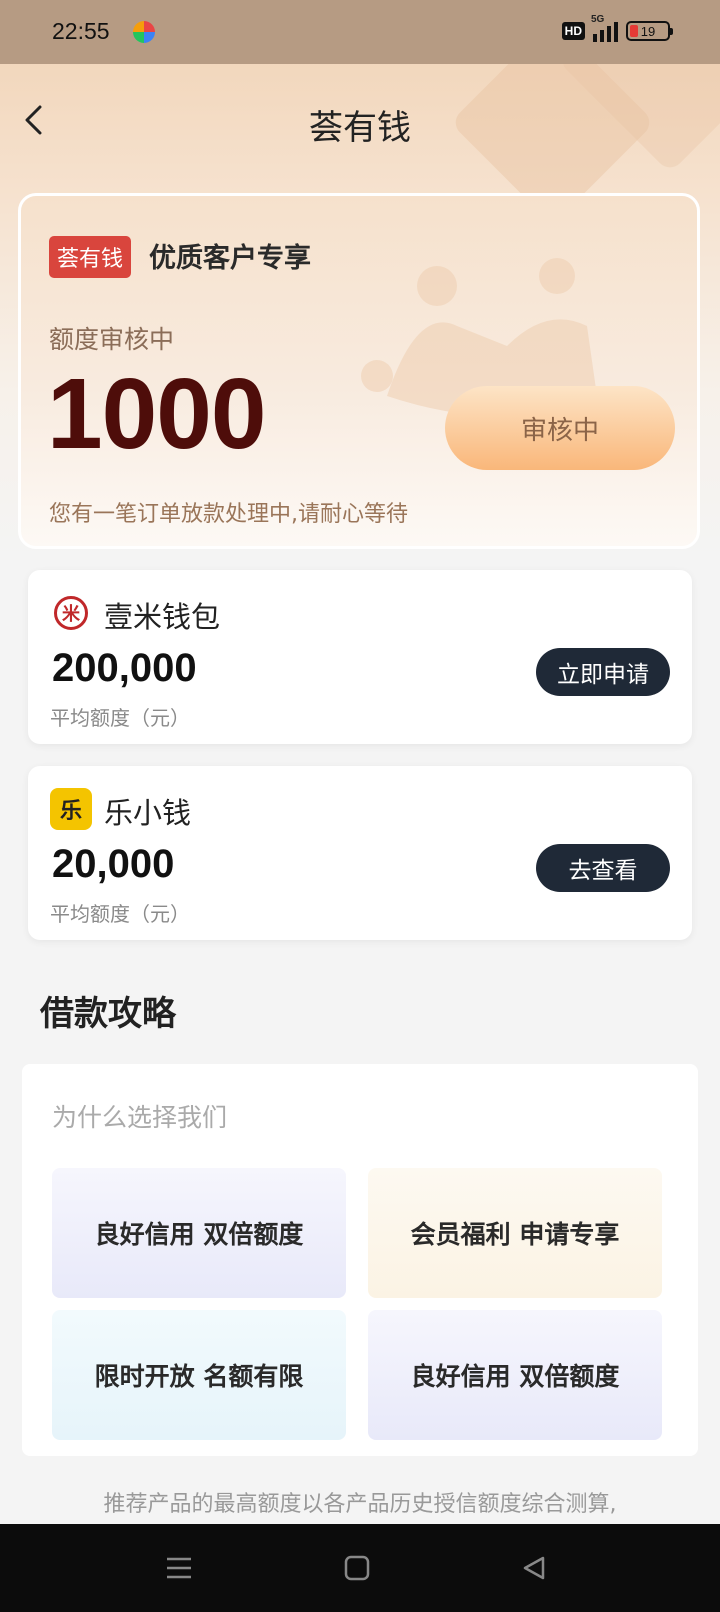 This screenshot has width=720, height=1612. Describe the element at coordinates (148, 813) in the screenshot. I see `product-name: 乐小钱` at that location.